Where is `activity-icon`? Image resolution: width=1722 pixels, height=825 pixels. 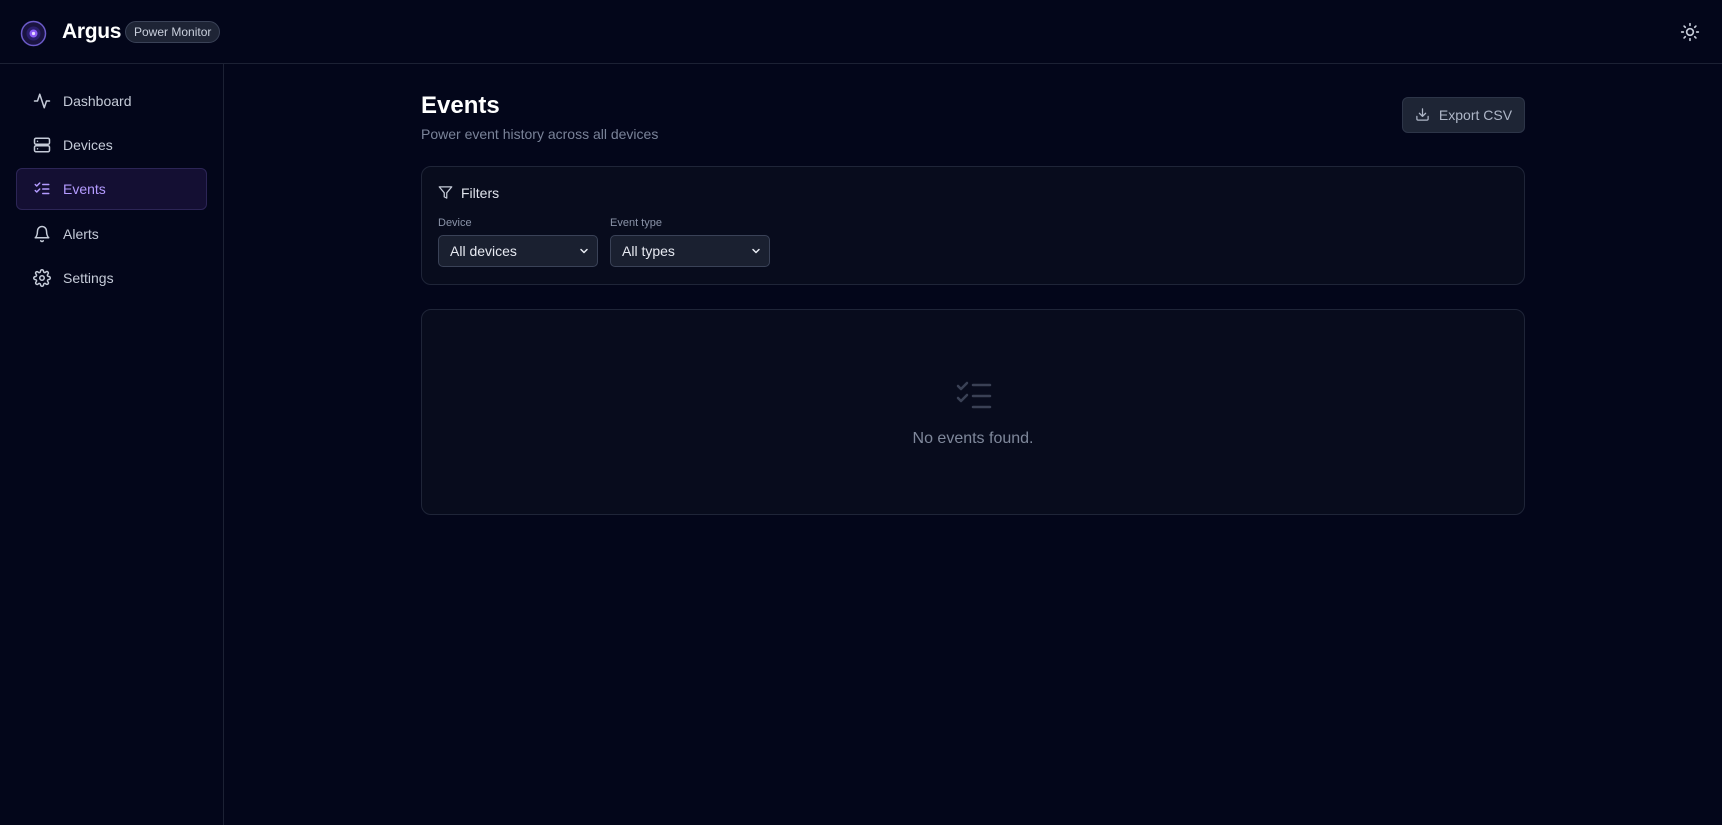 activity-icon is located at coordinates (42, 101).